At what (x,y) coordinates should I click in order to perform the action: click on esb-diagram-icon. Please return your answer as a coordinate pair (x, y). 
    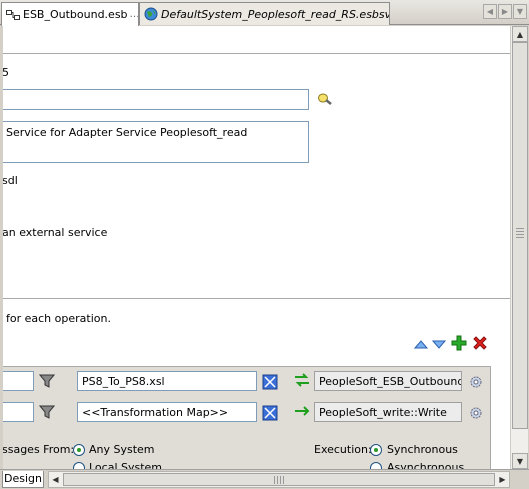
    Looking at the image, I should click on (13, 14).